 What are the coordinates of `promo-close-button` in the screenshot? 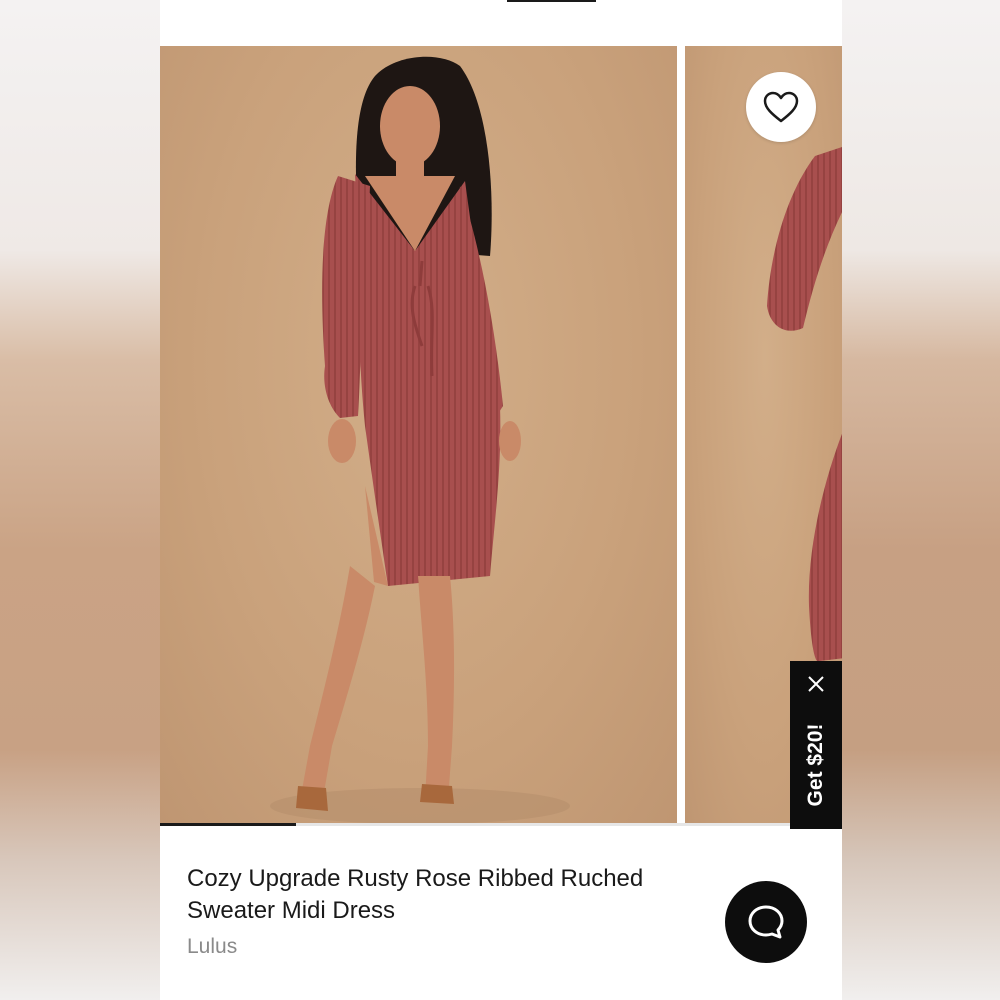 It's located at (816, 684).